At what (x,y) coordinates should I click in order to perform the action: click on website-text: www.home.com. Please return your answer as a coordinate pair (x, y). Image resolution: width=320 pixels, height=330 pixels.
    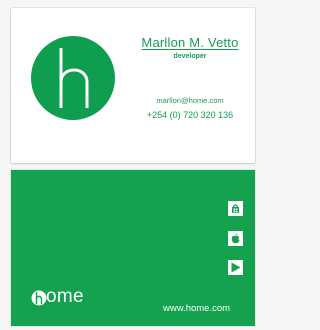
    Looking at the image, I should click on (197, 308).